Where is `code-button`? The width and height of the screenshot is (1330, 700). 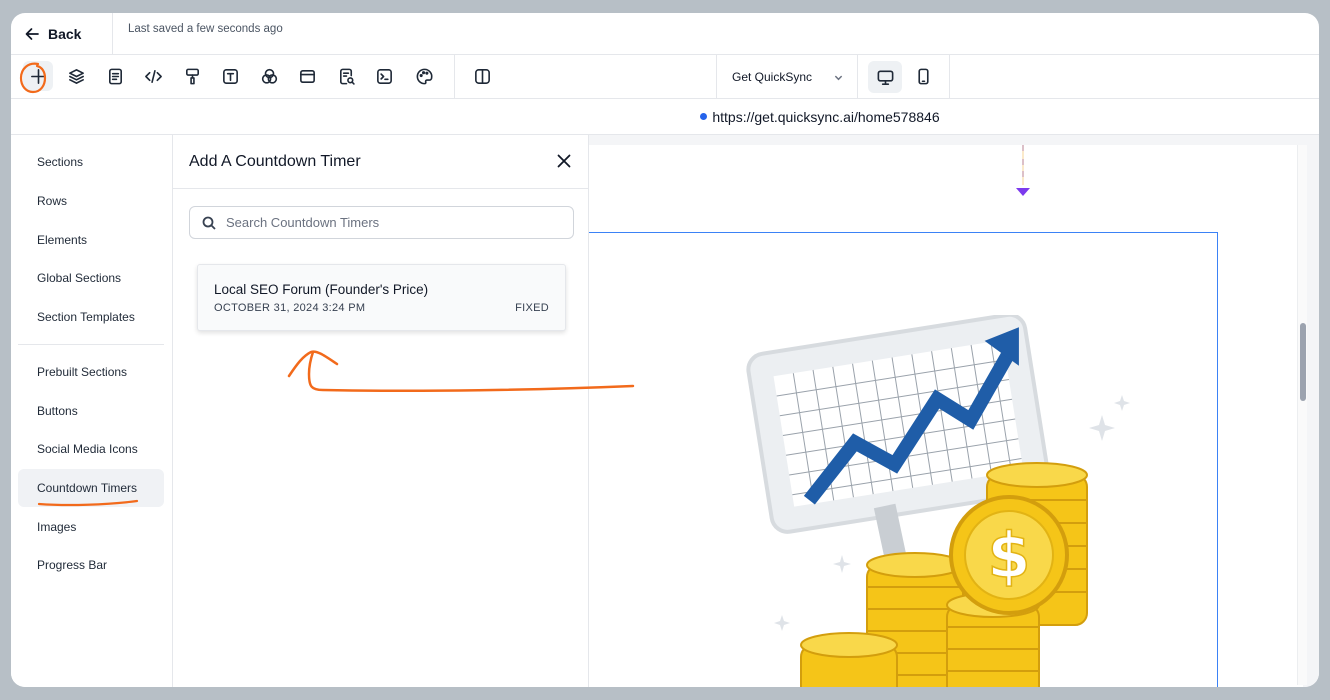 code-button is located at coordinates (153, 76).